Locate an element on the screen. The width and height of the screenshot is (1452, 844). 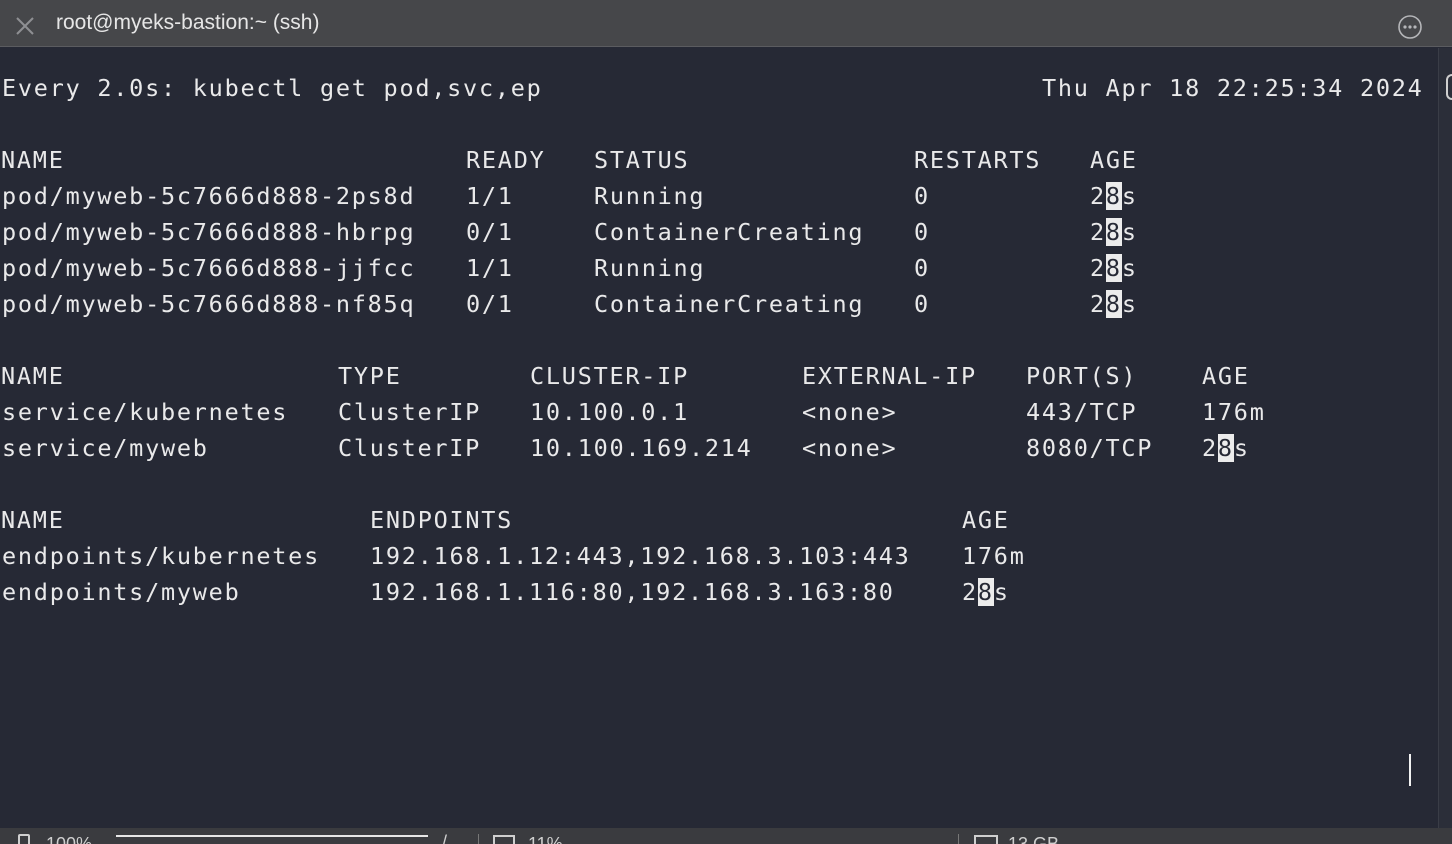
service-cluster-ip: 10.100.169.214 is located at coordinates (641, 448).